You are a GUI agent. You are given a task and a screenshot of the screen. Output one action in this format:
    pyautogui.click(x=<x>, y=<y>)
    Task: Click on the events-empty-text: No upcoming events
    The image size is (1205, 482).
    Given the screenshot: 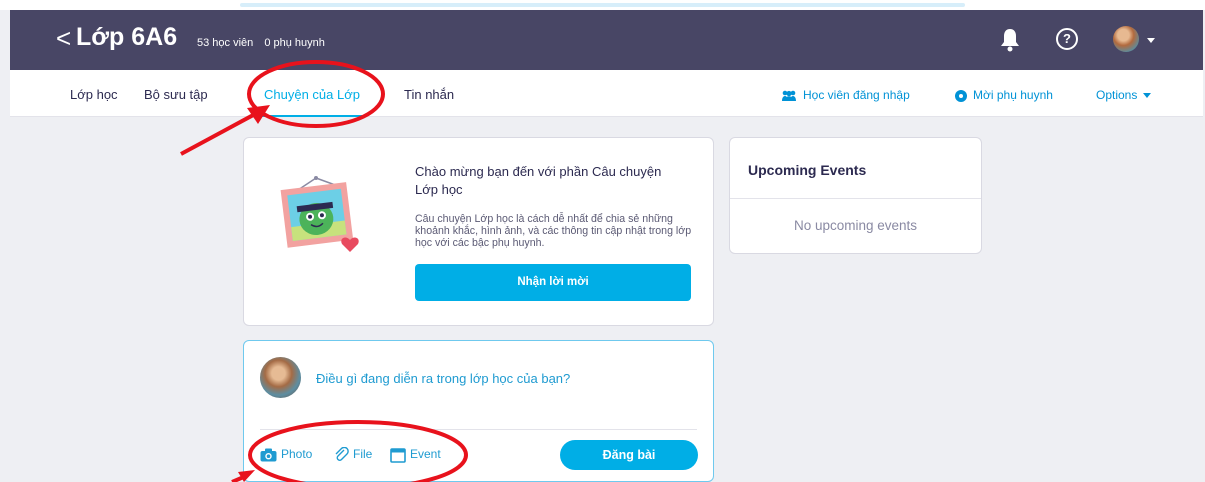 What is the action you would take?
    pyautogui.click(x=855, y=225)
    